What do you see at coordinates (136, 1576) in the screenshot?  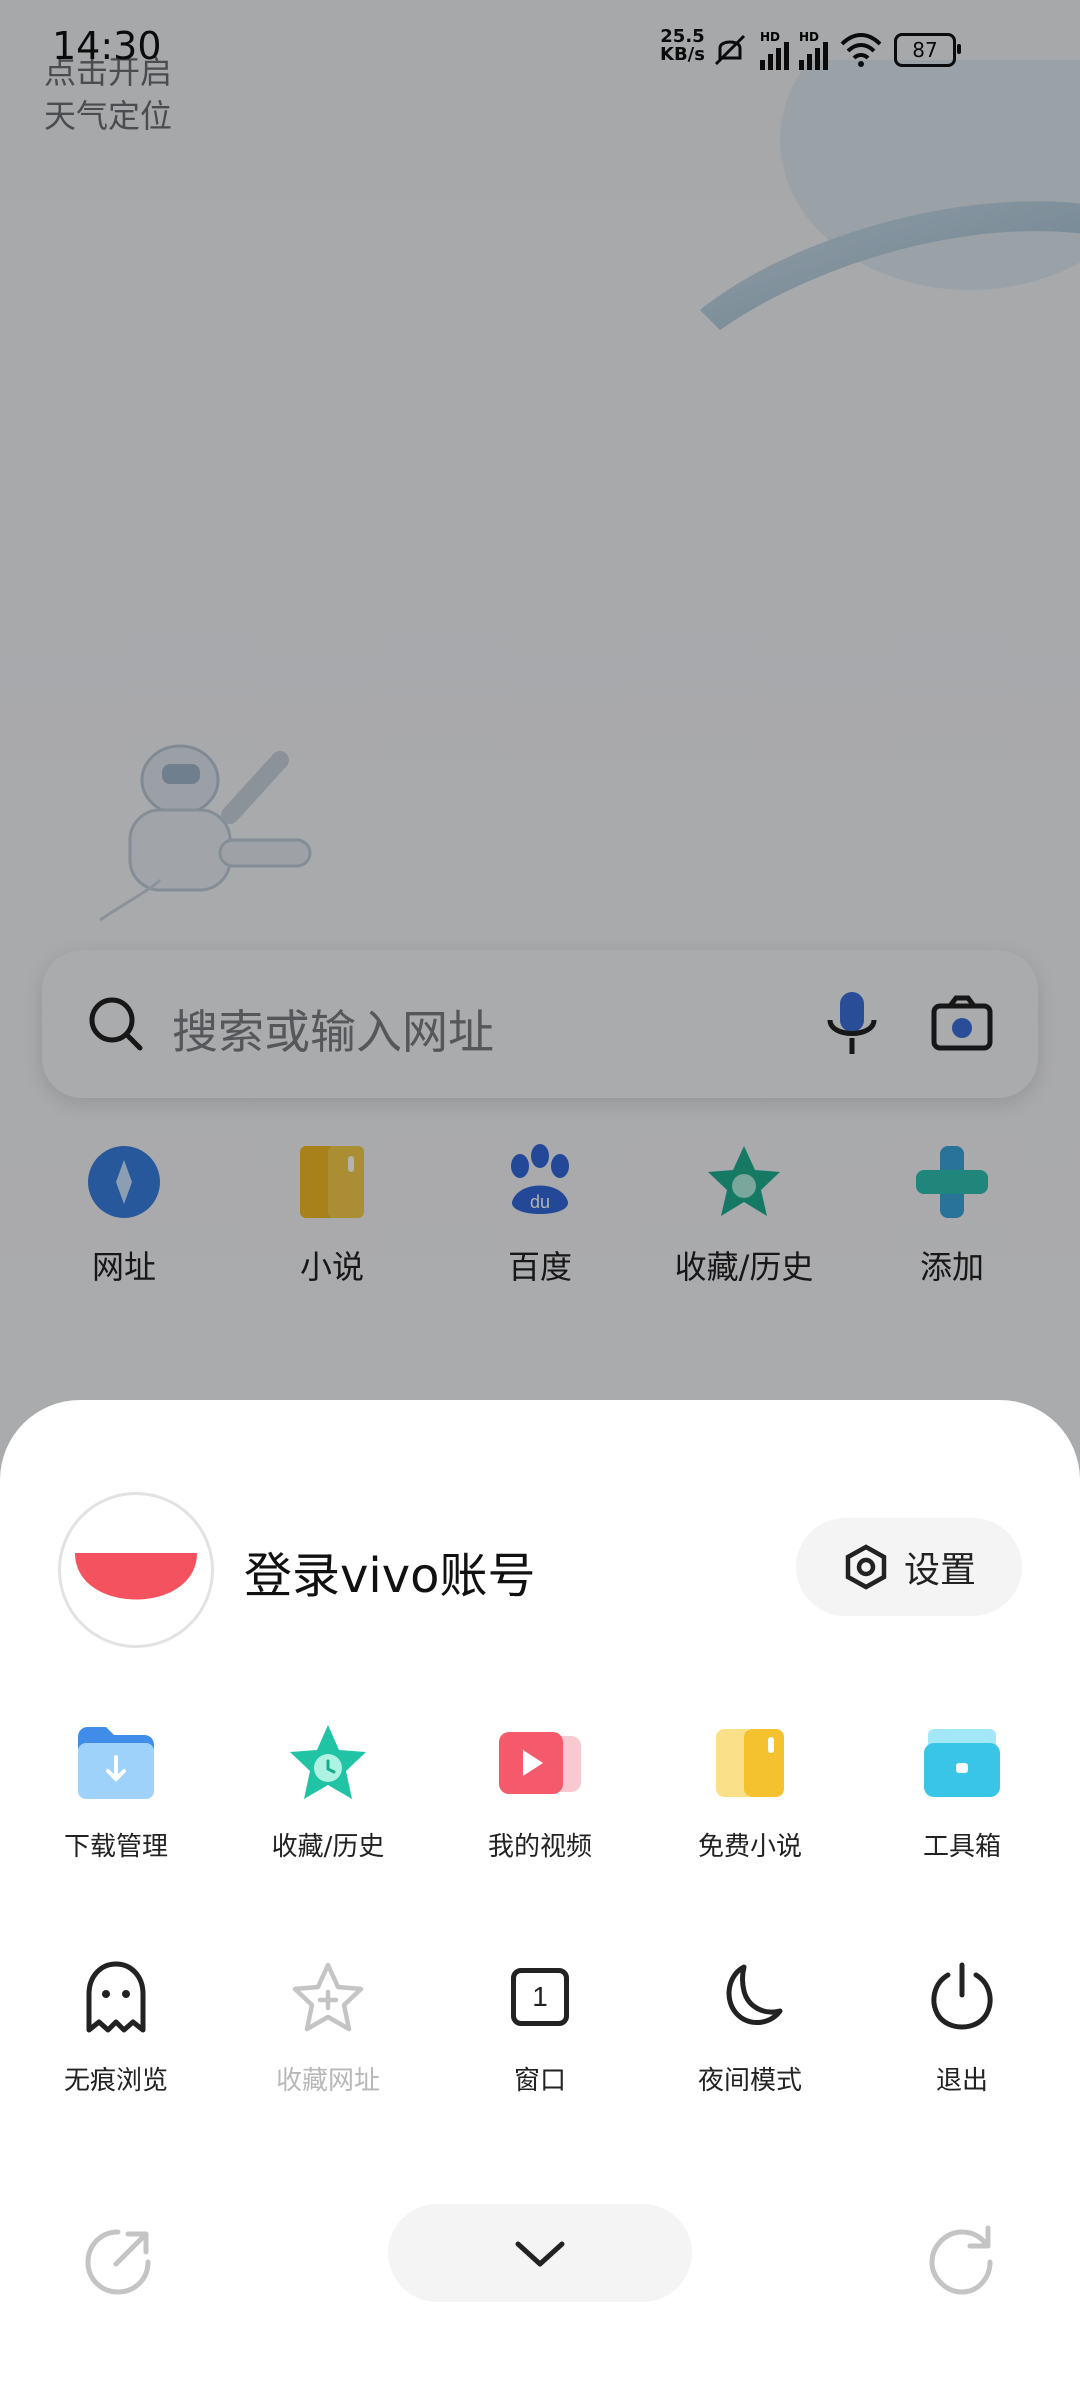 I see `avatar-placeholder-icon` at bounding box center [136, 1576].